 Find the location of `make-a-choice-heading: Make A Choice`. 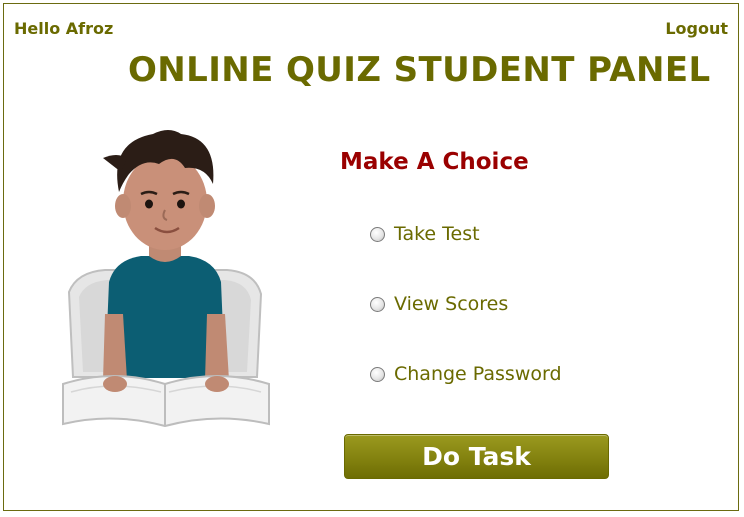

make-a-choice-heading: Make A Choice is located at coordinates (434, 162).